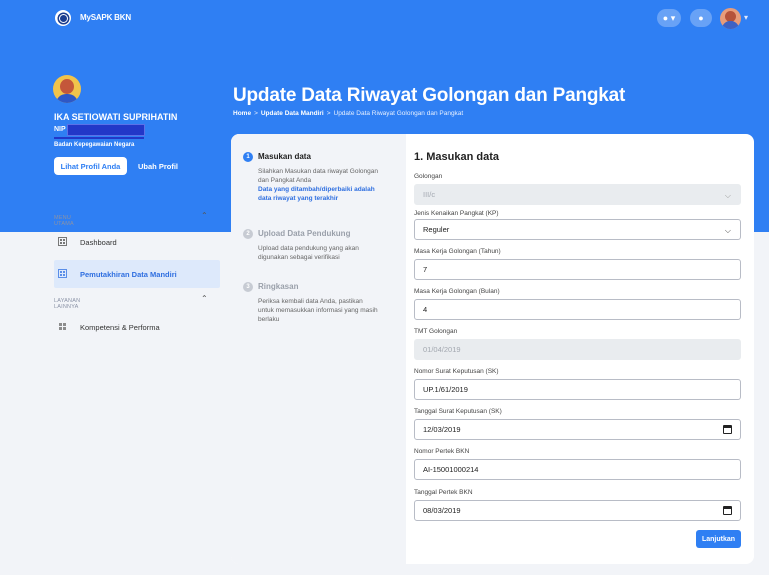 The image size is (769, 575). Describe the element at coordinates (398, 113) in the screenshot. I see `breadcrumb-current: Update Data Riwayat Golongan dan Pangkat` at that location.